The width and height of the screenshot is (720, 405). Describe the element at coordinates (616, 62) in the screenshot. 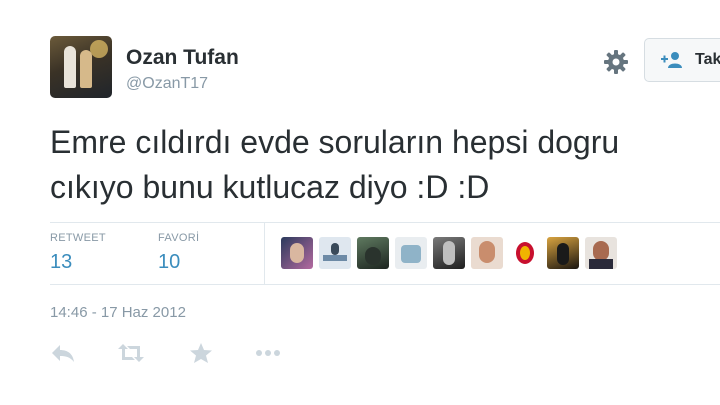

I see `gear-icon` at that location.